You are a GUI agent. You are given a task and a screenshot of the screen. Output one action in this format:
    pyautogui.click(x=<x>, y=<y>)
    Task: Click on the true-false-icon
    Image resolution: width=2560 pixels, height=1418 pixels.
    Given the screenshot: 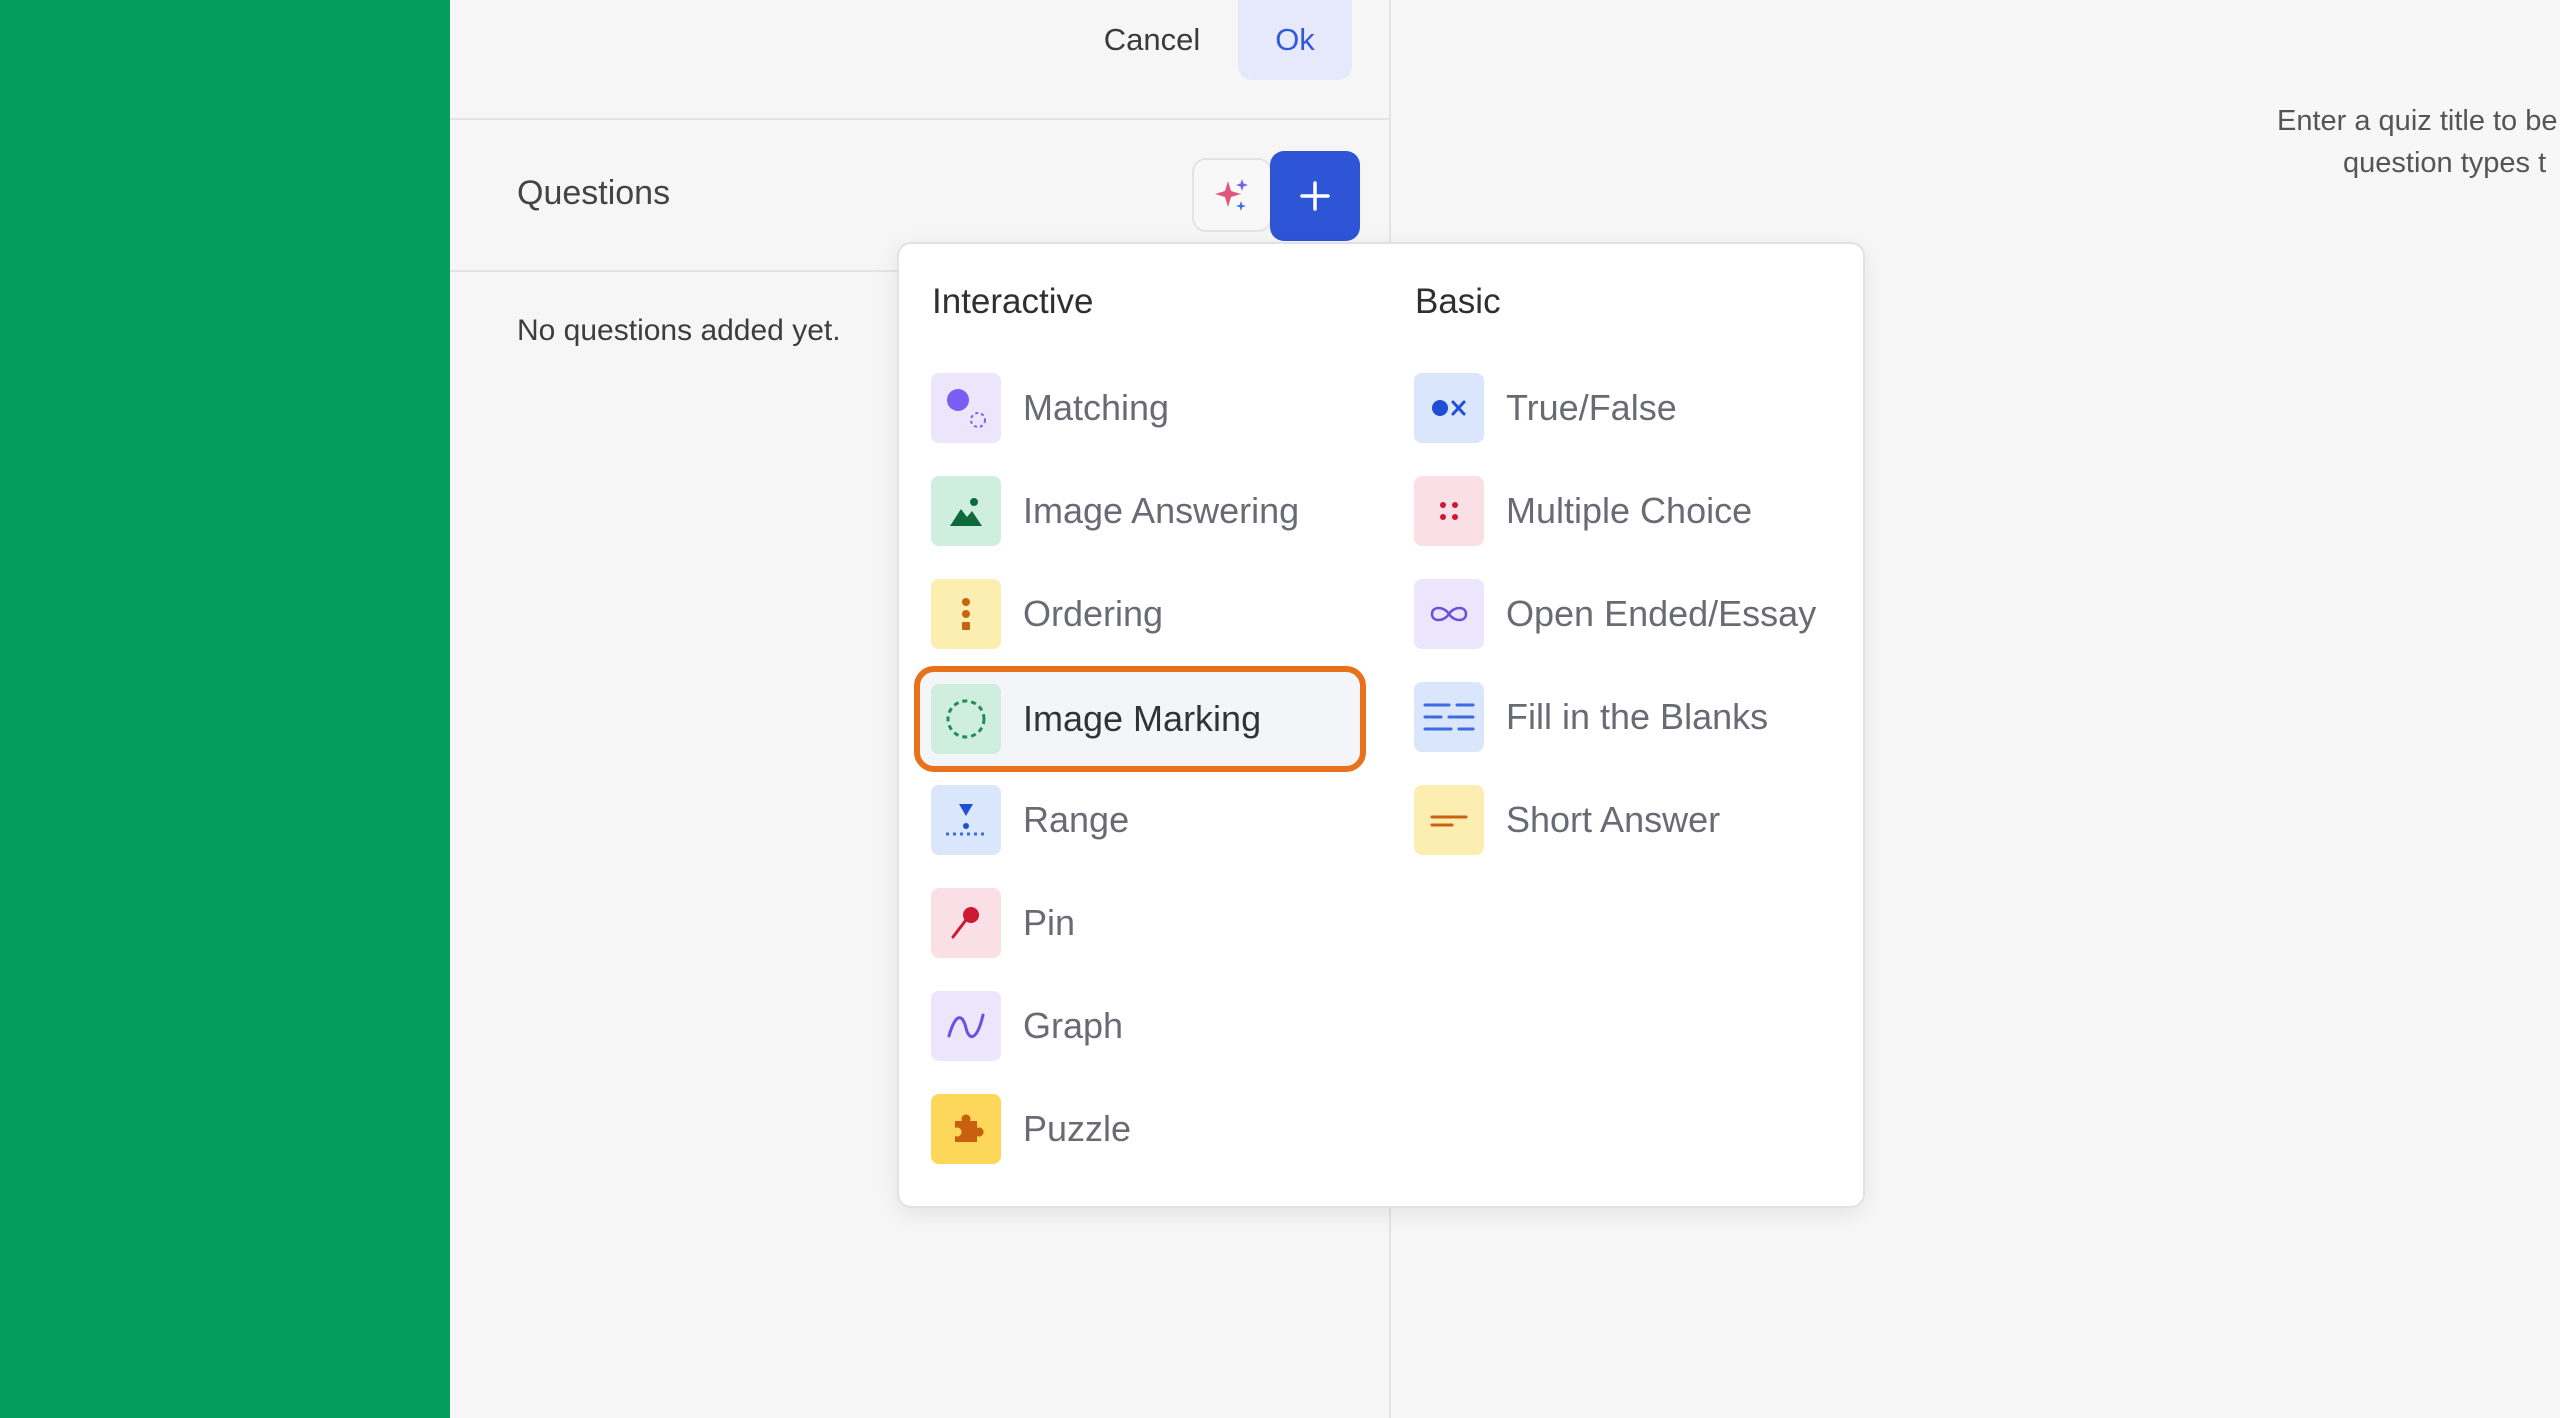 What is the action you would take?
    pyautogui.click(x=1449, y=408)
    